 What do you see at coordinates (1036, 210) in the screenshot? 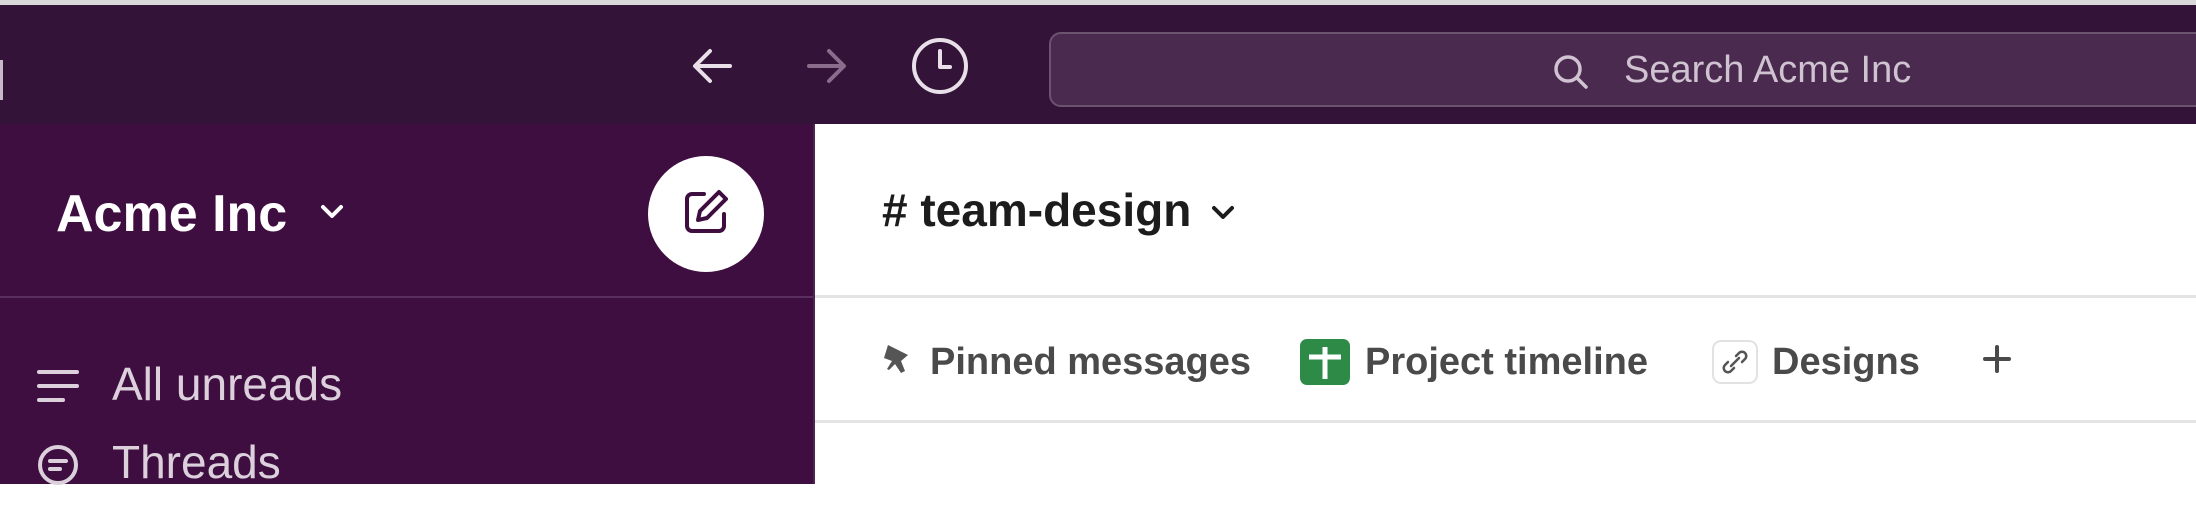
I see `channel-name: # team-design` at bounding box center [1036, 210].